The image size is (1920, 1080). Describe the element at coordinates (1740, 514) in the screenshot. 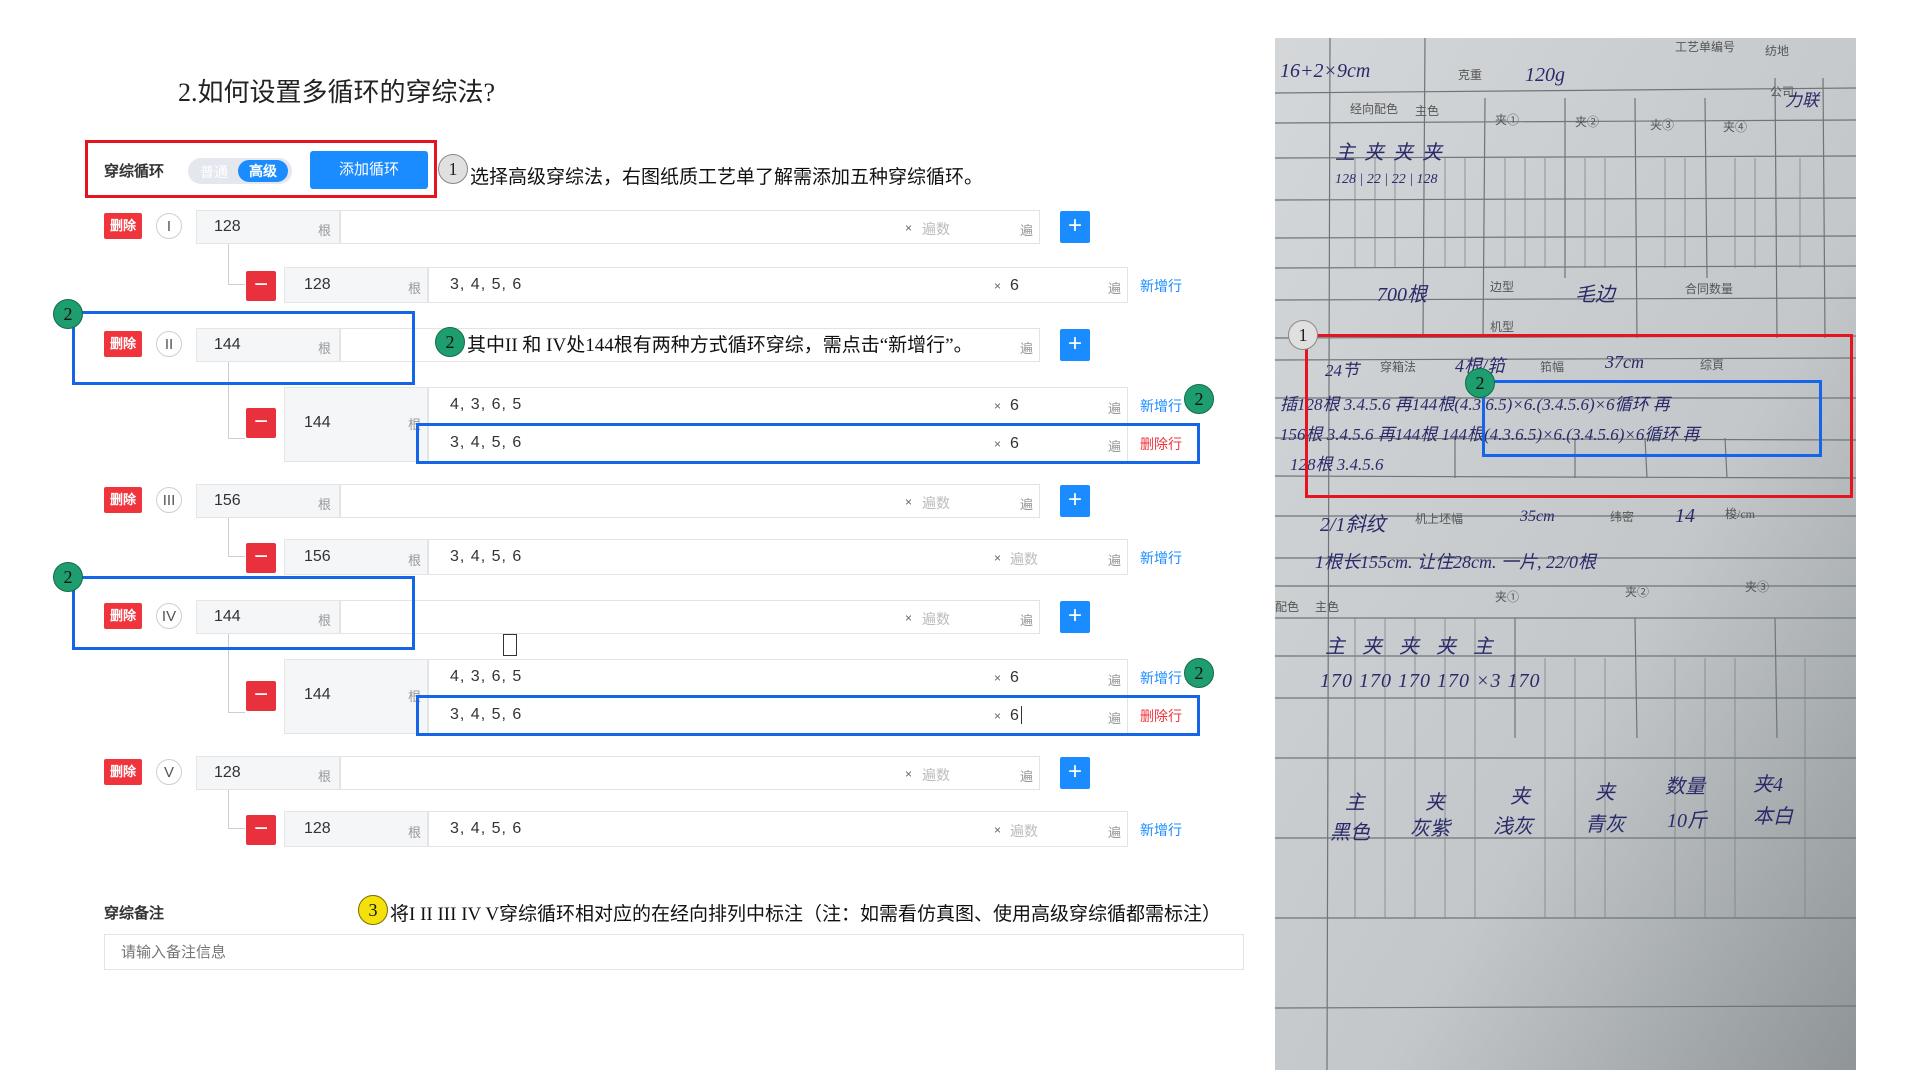

I see `sheet-printed-label: 梭/cm` at that location.